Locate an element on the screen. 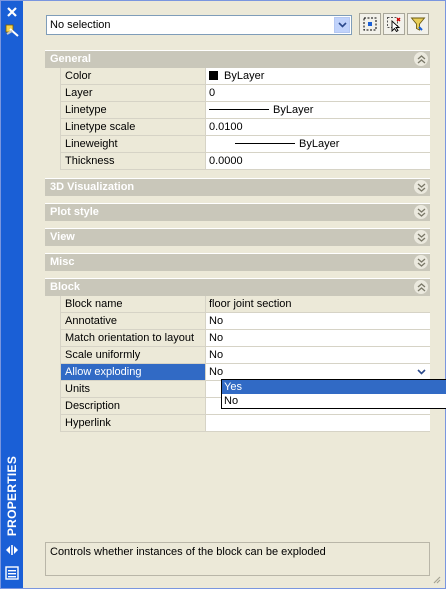 The height and width of the screenshot is (589, 446). property-value-annotative: No is located at coordinates (318, 321).